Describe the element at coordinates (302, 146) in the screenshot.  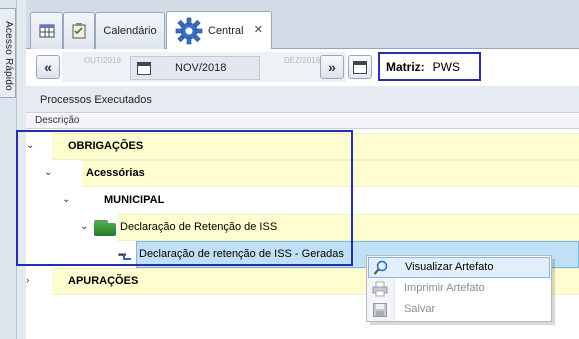
I see `tree-row: ⌄ OBRIGAÇÕES` at that location.